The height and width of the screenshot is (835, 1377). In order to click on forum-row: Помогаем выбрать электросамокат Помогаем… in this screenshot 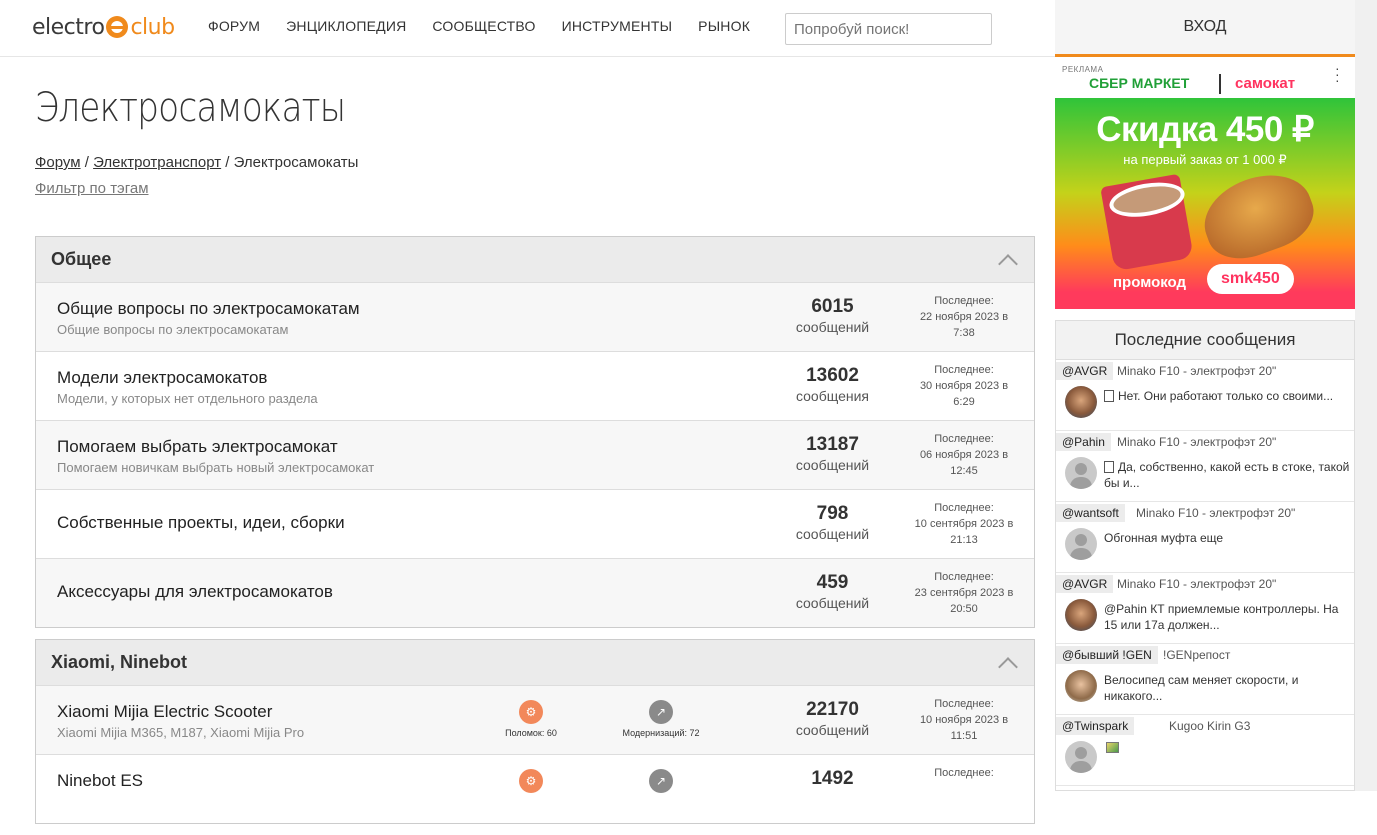, I will do `click(535, 454)`.